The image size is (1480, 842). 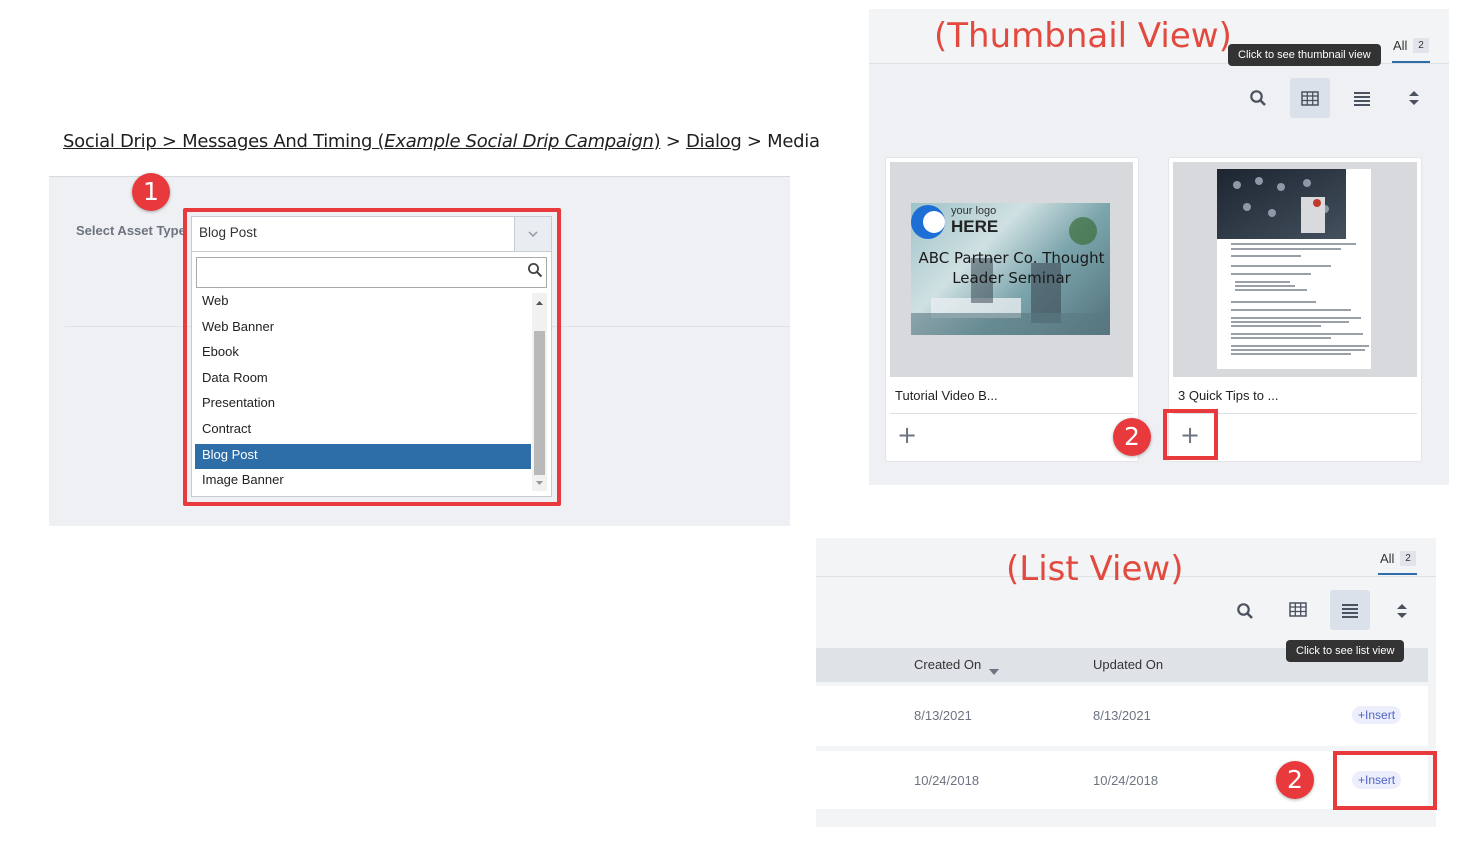 What do you see at coordinates (1083, 36) in the screenshot?
I see `thumbnail-view-title: (Thumbnail View)` at bounding box center [1083, 36].